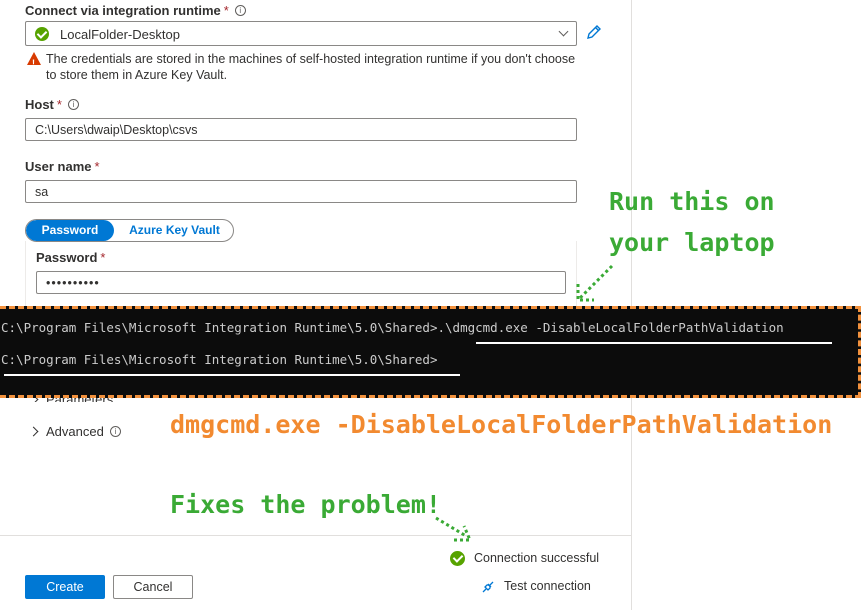 The image size is (861, 610). What do you see at coordinates (62, 166) in the screenshot?
I see `username-label: User name *` at bounding box center [62, 166].